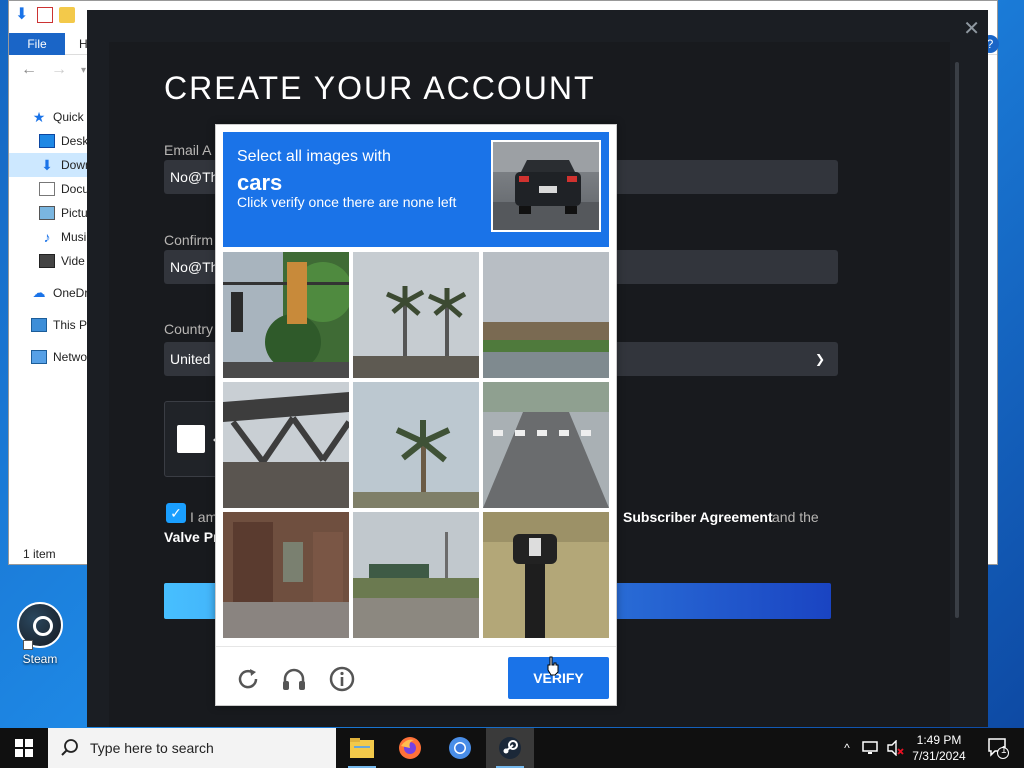  I want to click on documents-icon, so click(47, 189).